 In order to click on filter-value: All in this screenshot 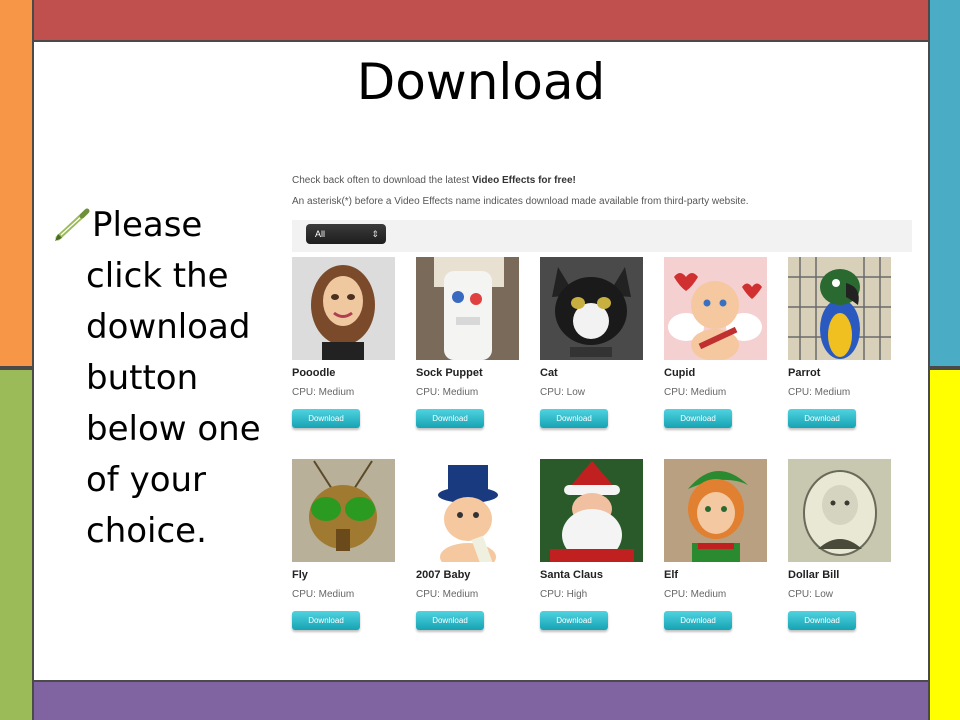, I will do `click(320, 234)`.